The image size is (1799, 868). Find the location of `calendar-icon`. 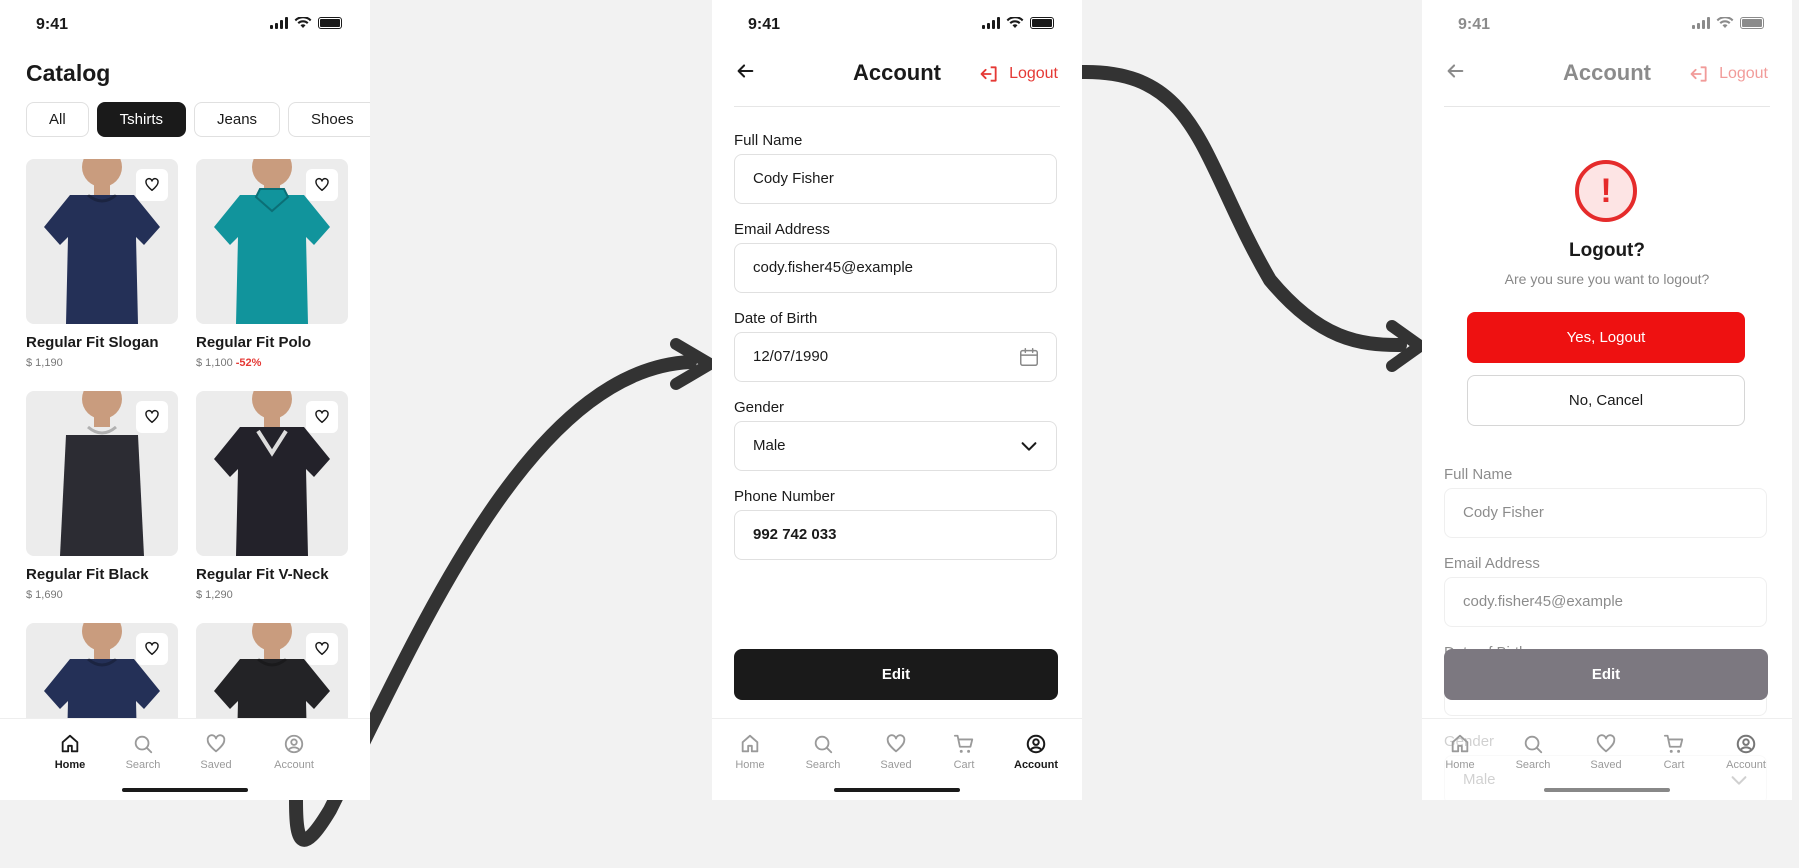

calendar-icon is located at coordinates (1029, 357).